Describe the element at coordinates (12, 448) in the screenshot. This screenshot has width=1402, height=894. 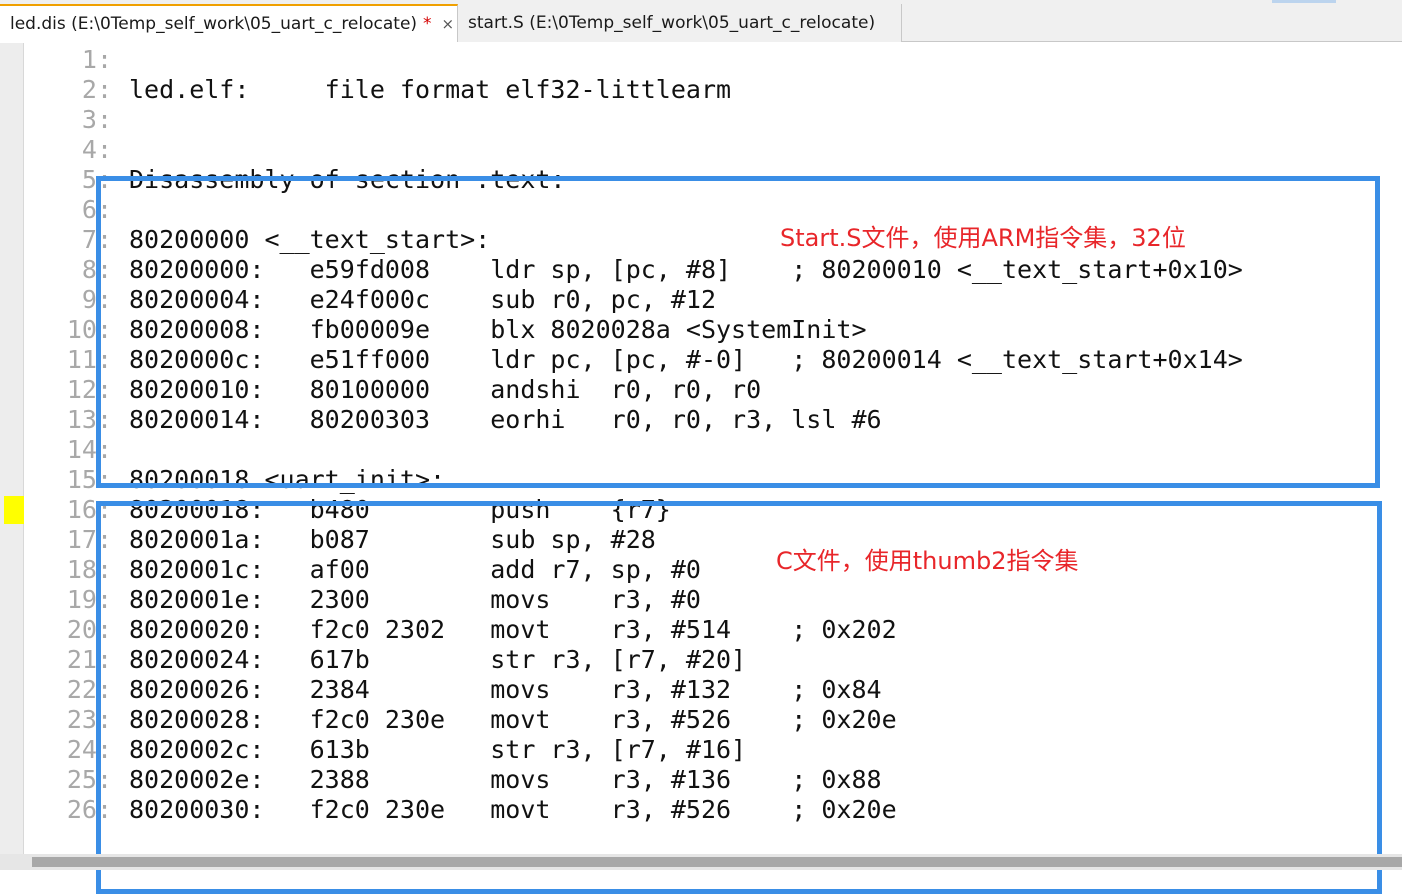
I see `editor-margin` at that location.